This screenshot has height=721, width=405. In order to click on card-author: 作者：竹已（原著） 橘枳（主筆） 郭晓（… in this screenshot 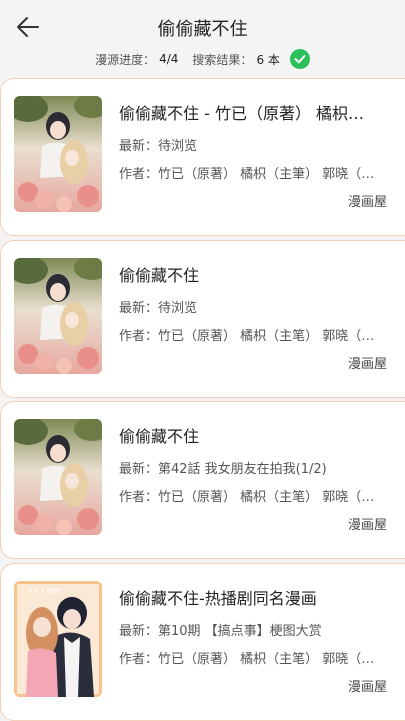, I will do `click(247, 174)`.